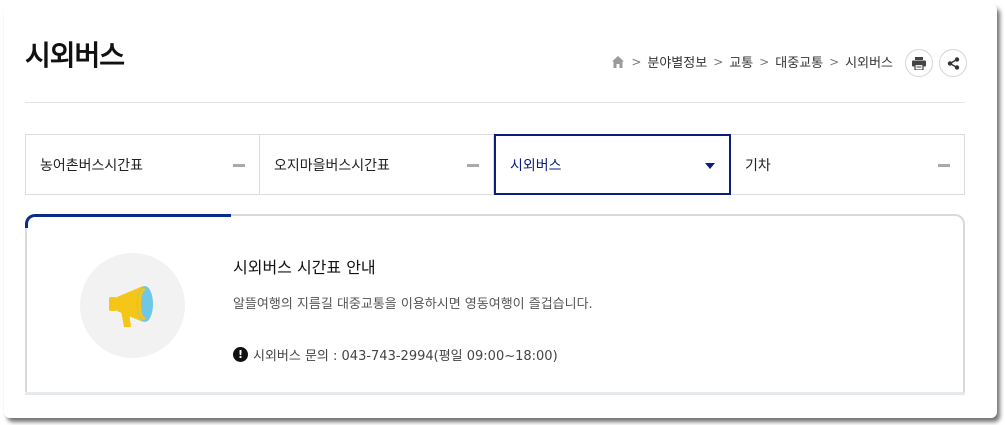 The image size is (1006, 425). Describe the element at coordinates (710, 165) in the screenshot. I see `caret-down-icon` at that location.